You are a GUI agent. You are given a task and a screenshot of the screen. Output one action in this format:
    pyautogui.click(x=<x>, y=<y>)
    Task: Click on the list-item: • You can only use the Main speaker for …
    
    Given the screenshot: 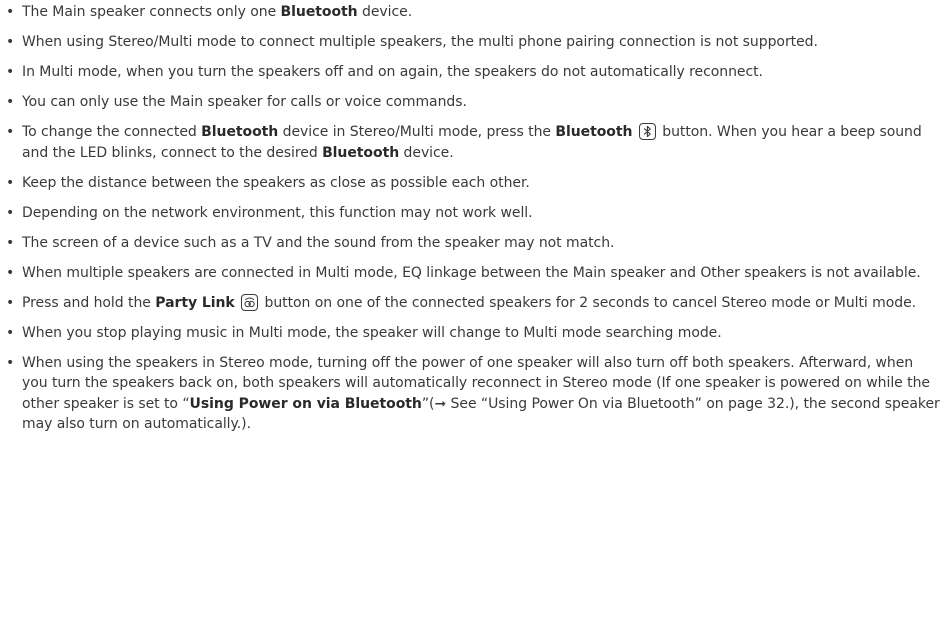 What is the action you would take?
    pyautogui.click(x=474, y=102)
    